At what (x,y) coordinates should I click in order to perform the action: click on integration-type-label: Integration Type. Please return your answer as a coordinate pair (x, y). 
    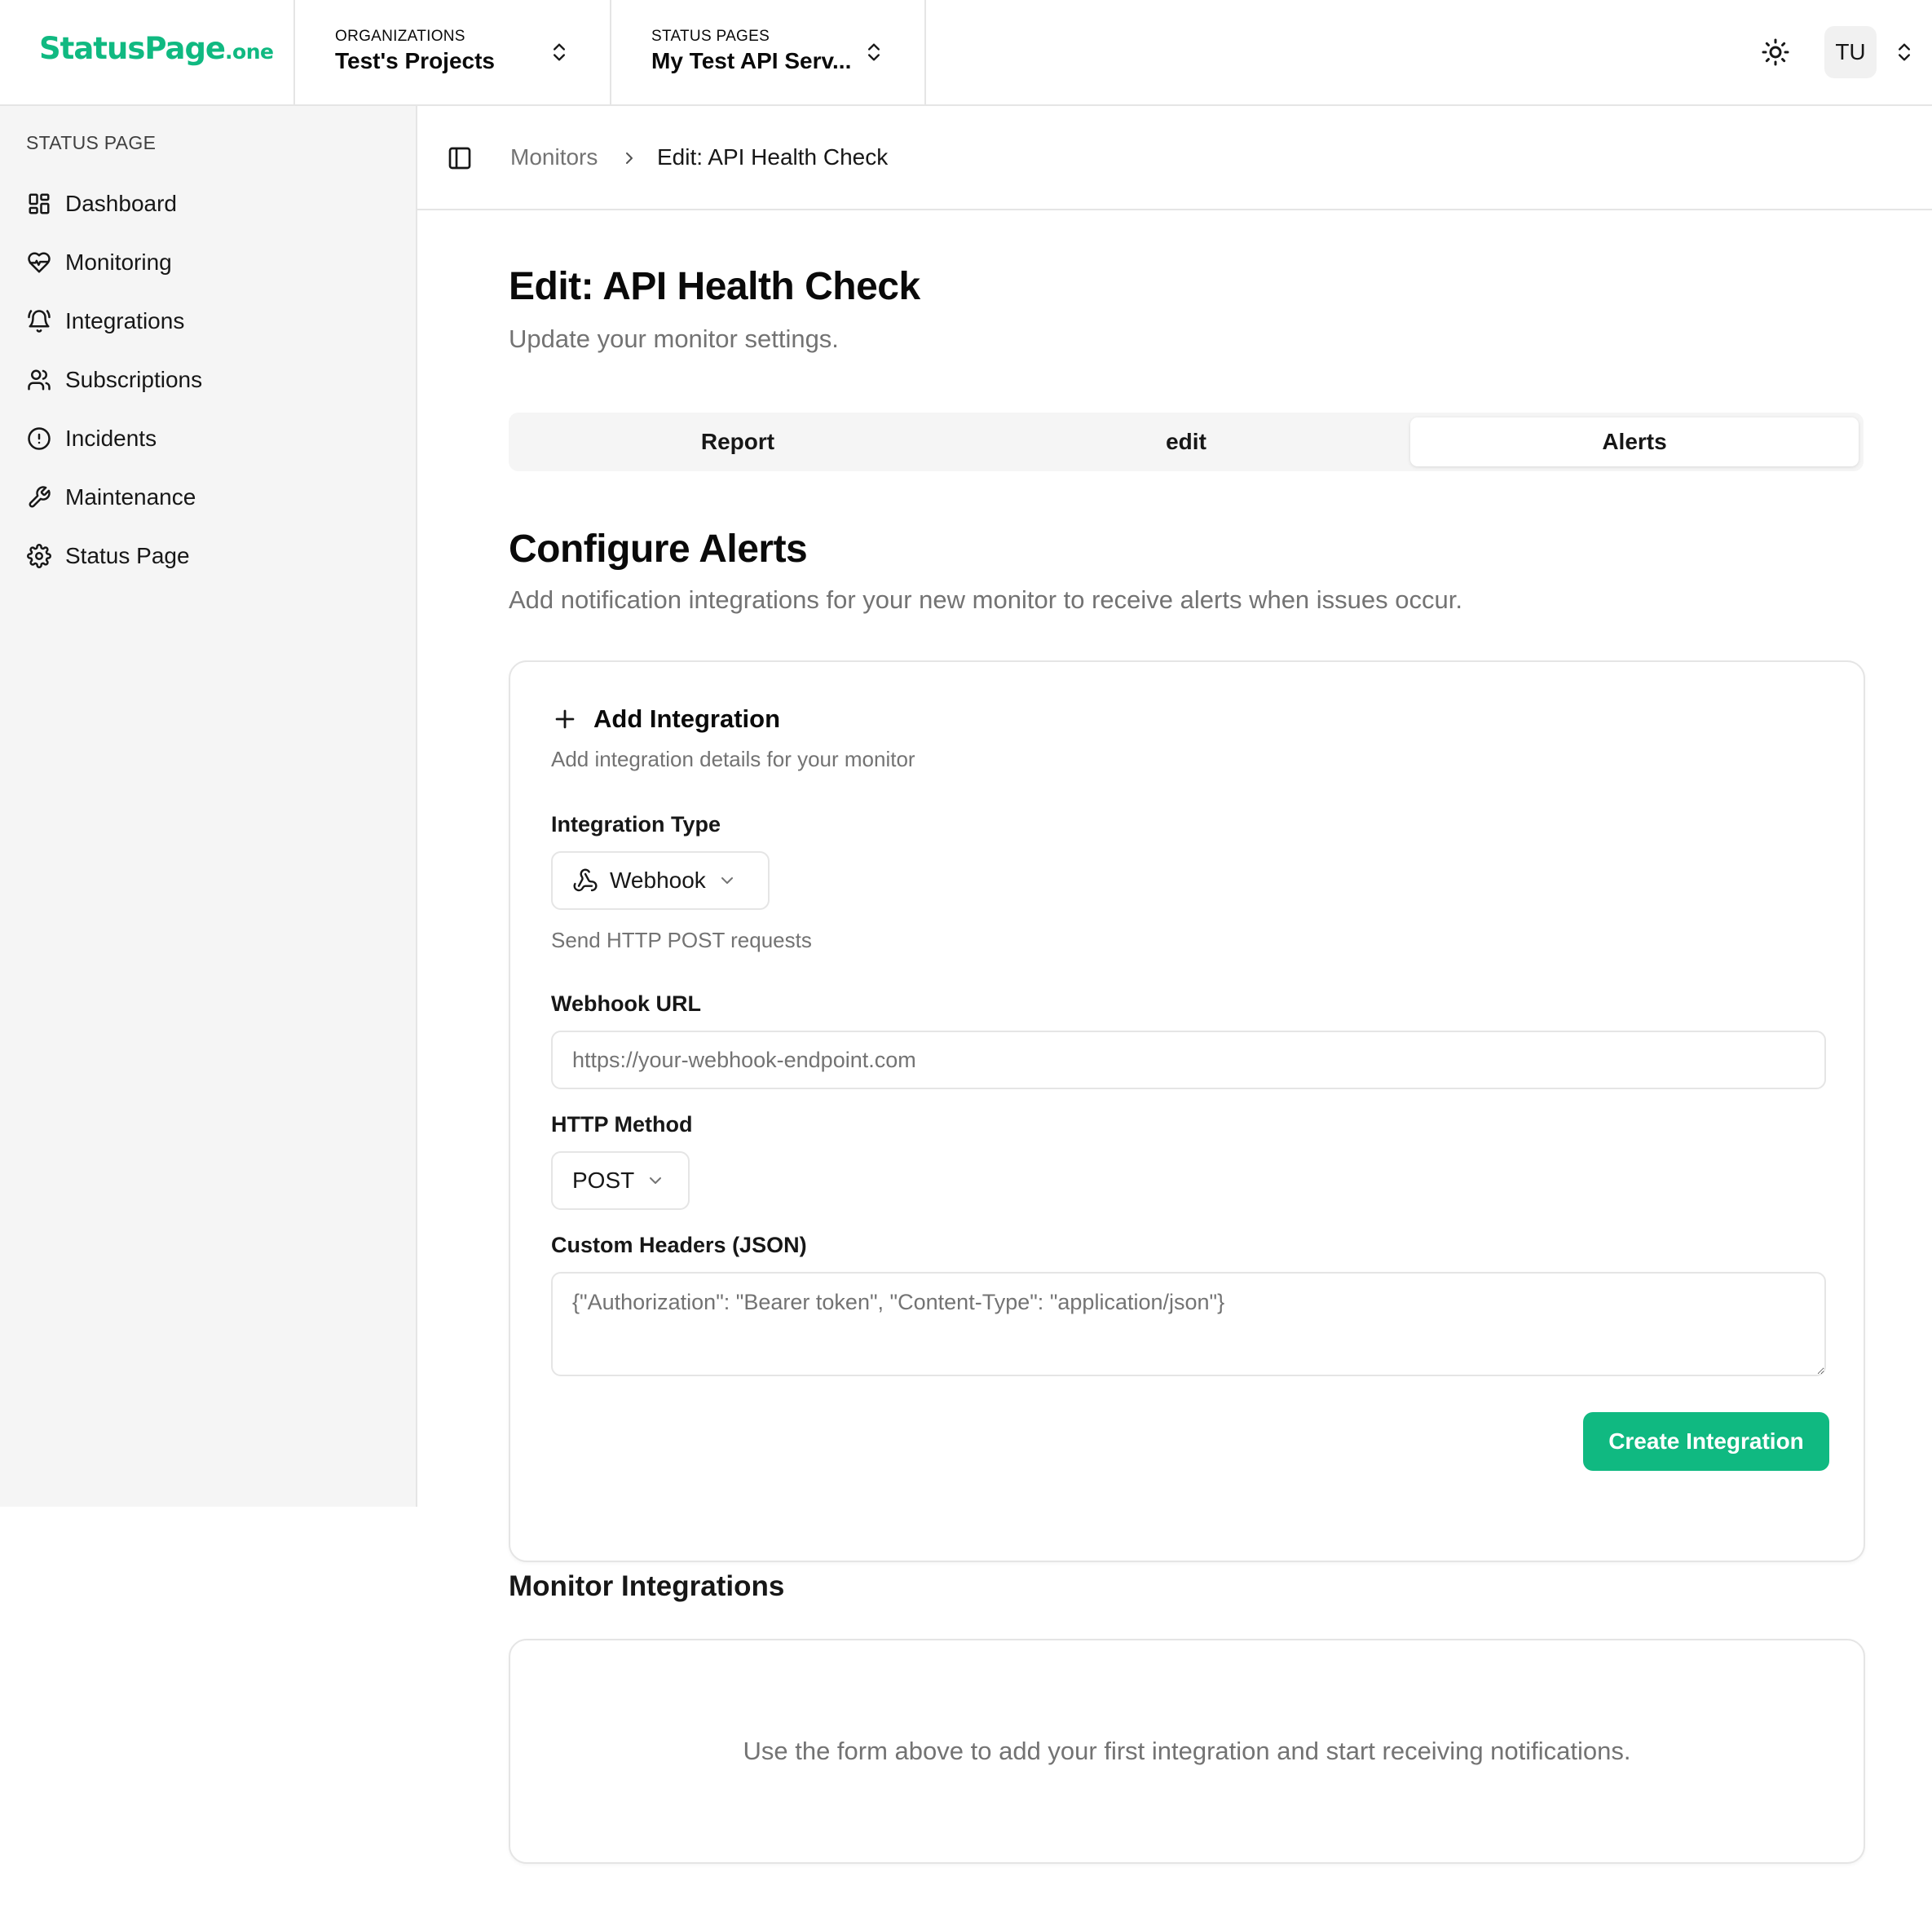
    Looking at the image, I should click on (636, 824).